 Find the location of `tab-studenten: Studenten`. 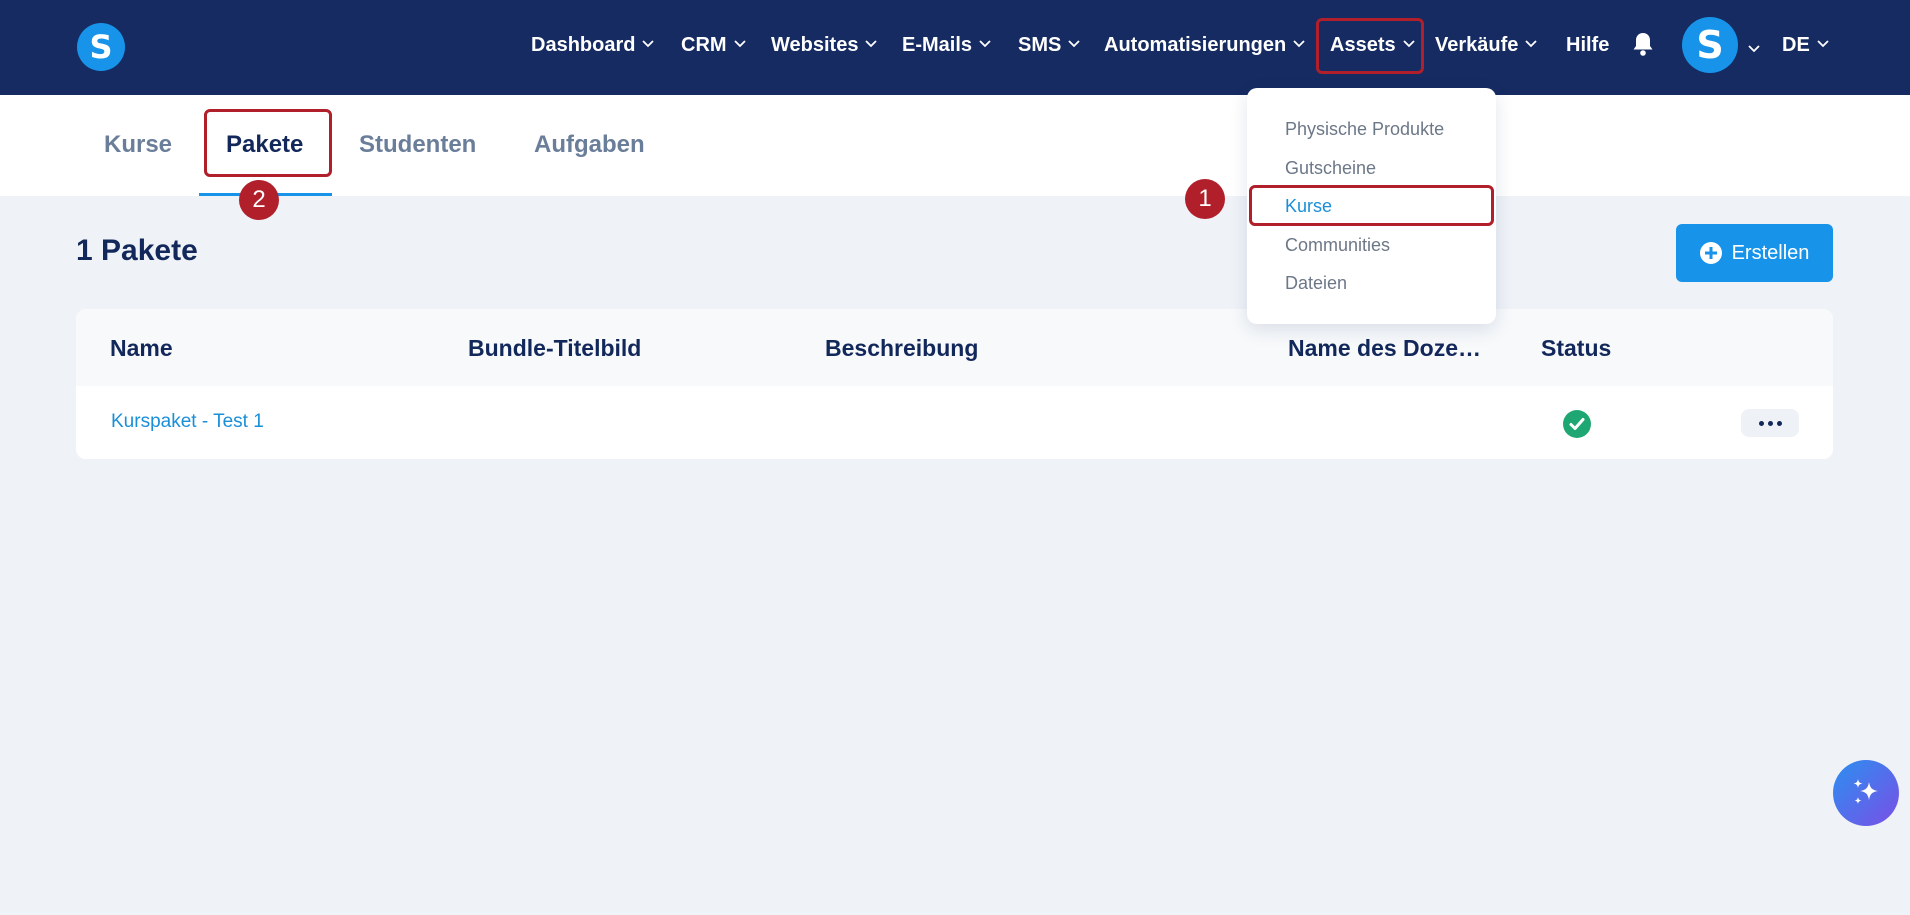

tab-studenten: Studenten is located at coordinates (417, 145).